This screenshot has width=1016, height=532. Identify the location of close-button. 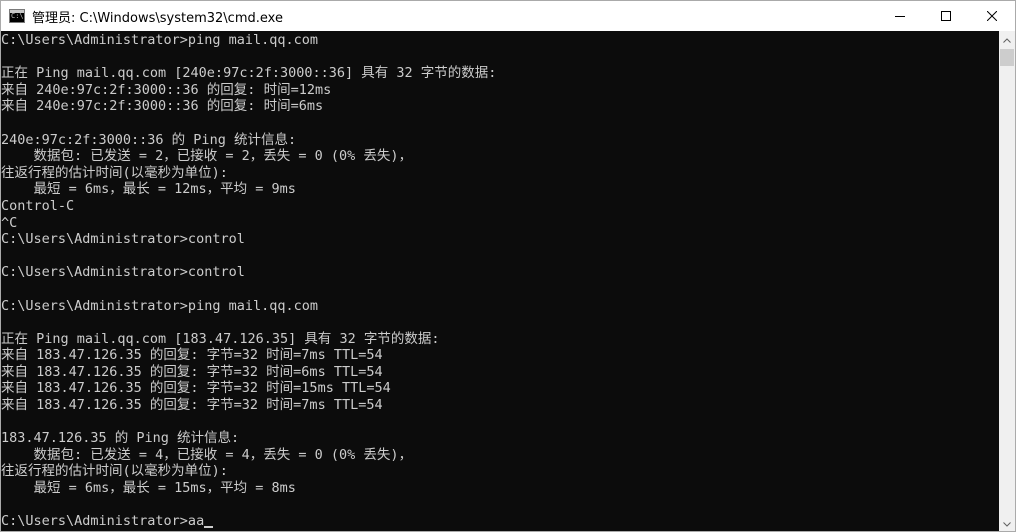
(992, 16).